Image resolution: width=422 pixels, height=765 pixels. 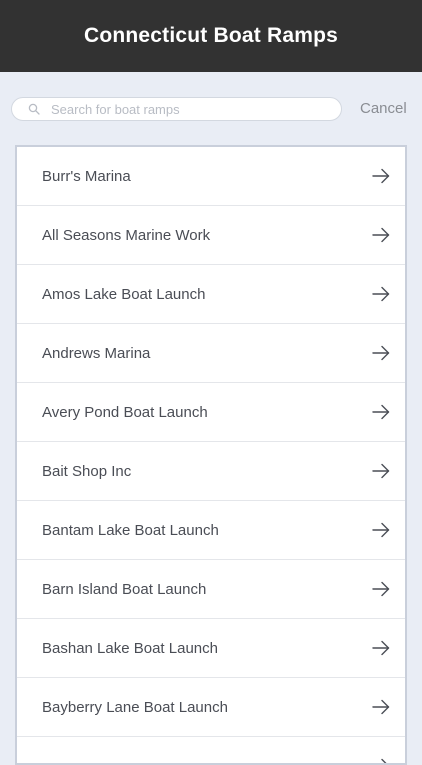 What do you see at coordinates (191, 109) in the screenshot?
I see `search-input` at bounding box center [191, 109].